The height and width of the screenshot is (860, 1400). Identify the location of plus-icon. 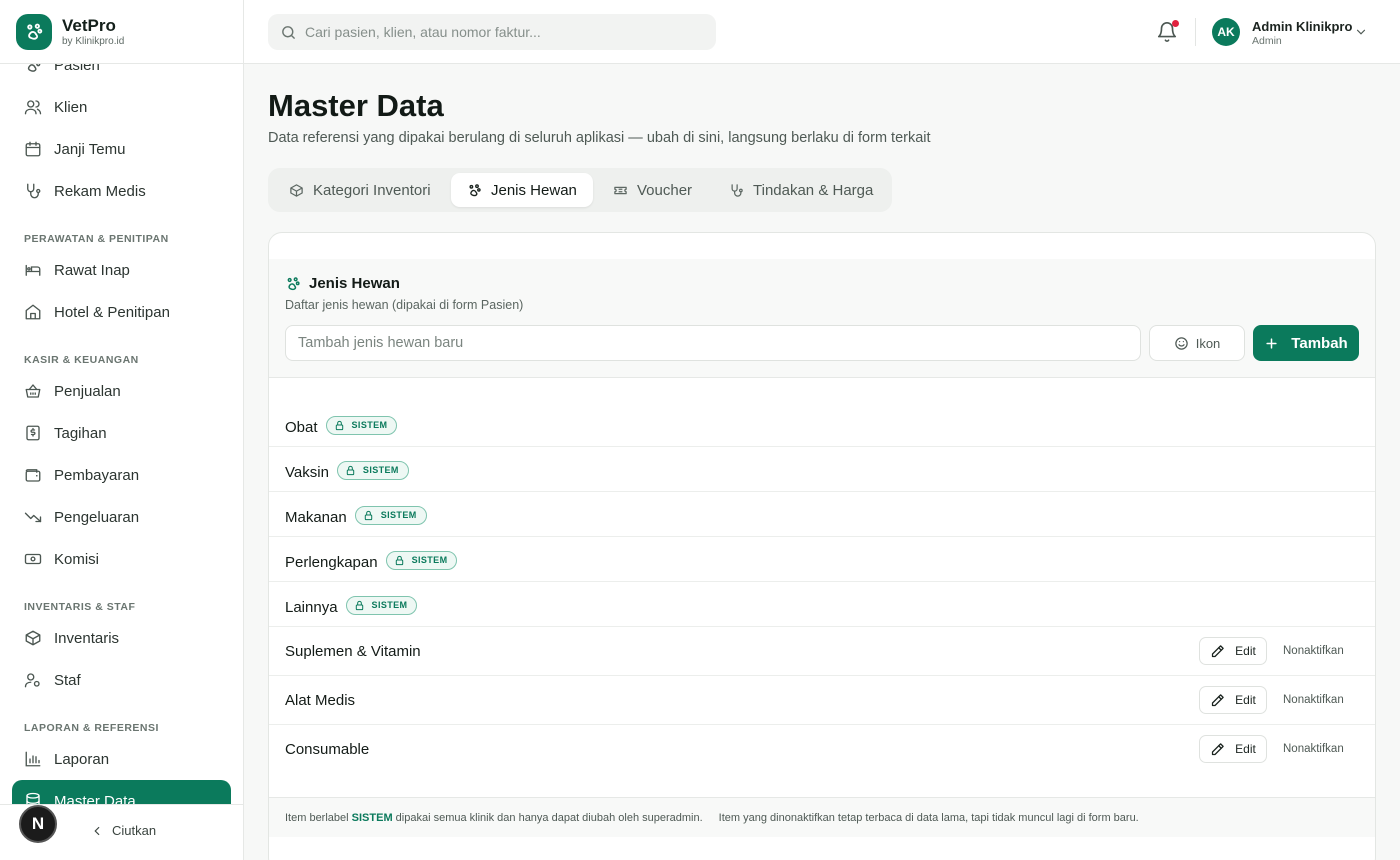
(1271, 343).